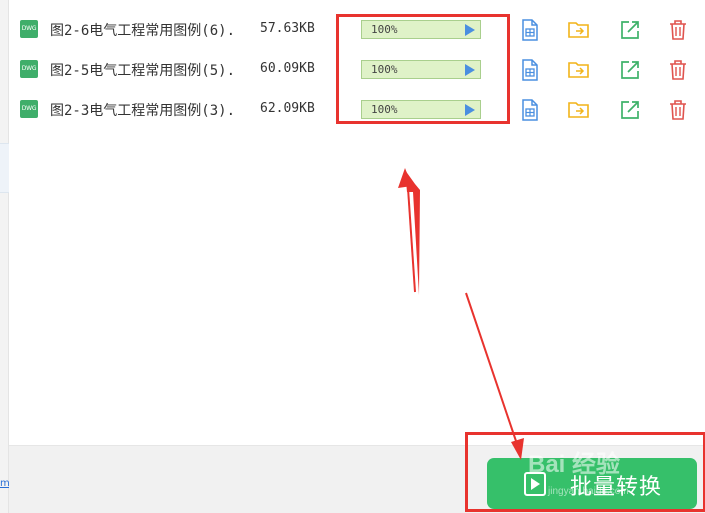 The width and height of the screenshot is (705, 513). What do you see at coordinates (357, 479) in the screenshot?
I see `bottom-toolbar: 批量转换` at bounding box center [357, 479].